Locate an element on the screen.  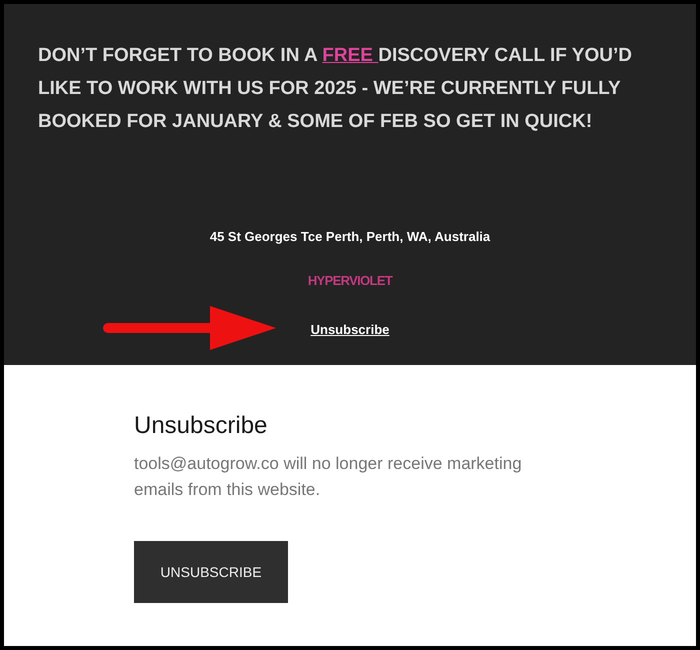
unsubscribe-button: UNSUBSCRIBE is located at coordinates (211, 572).